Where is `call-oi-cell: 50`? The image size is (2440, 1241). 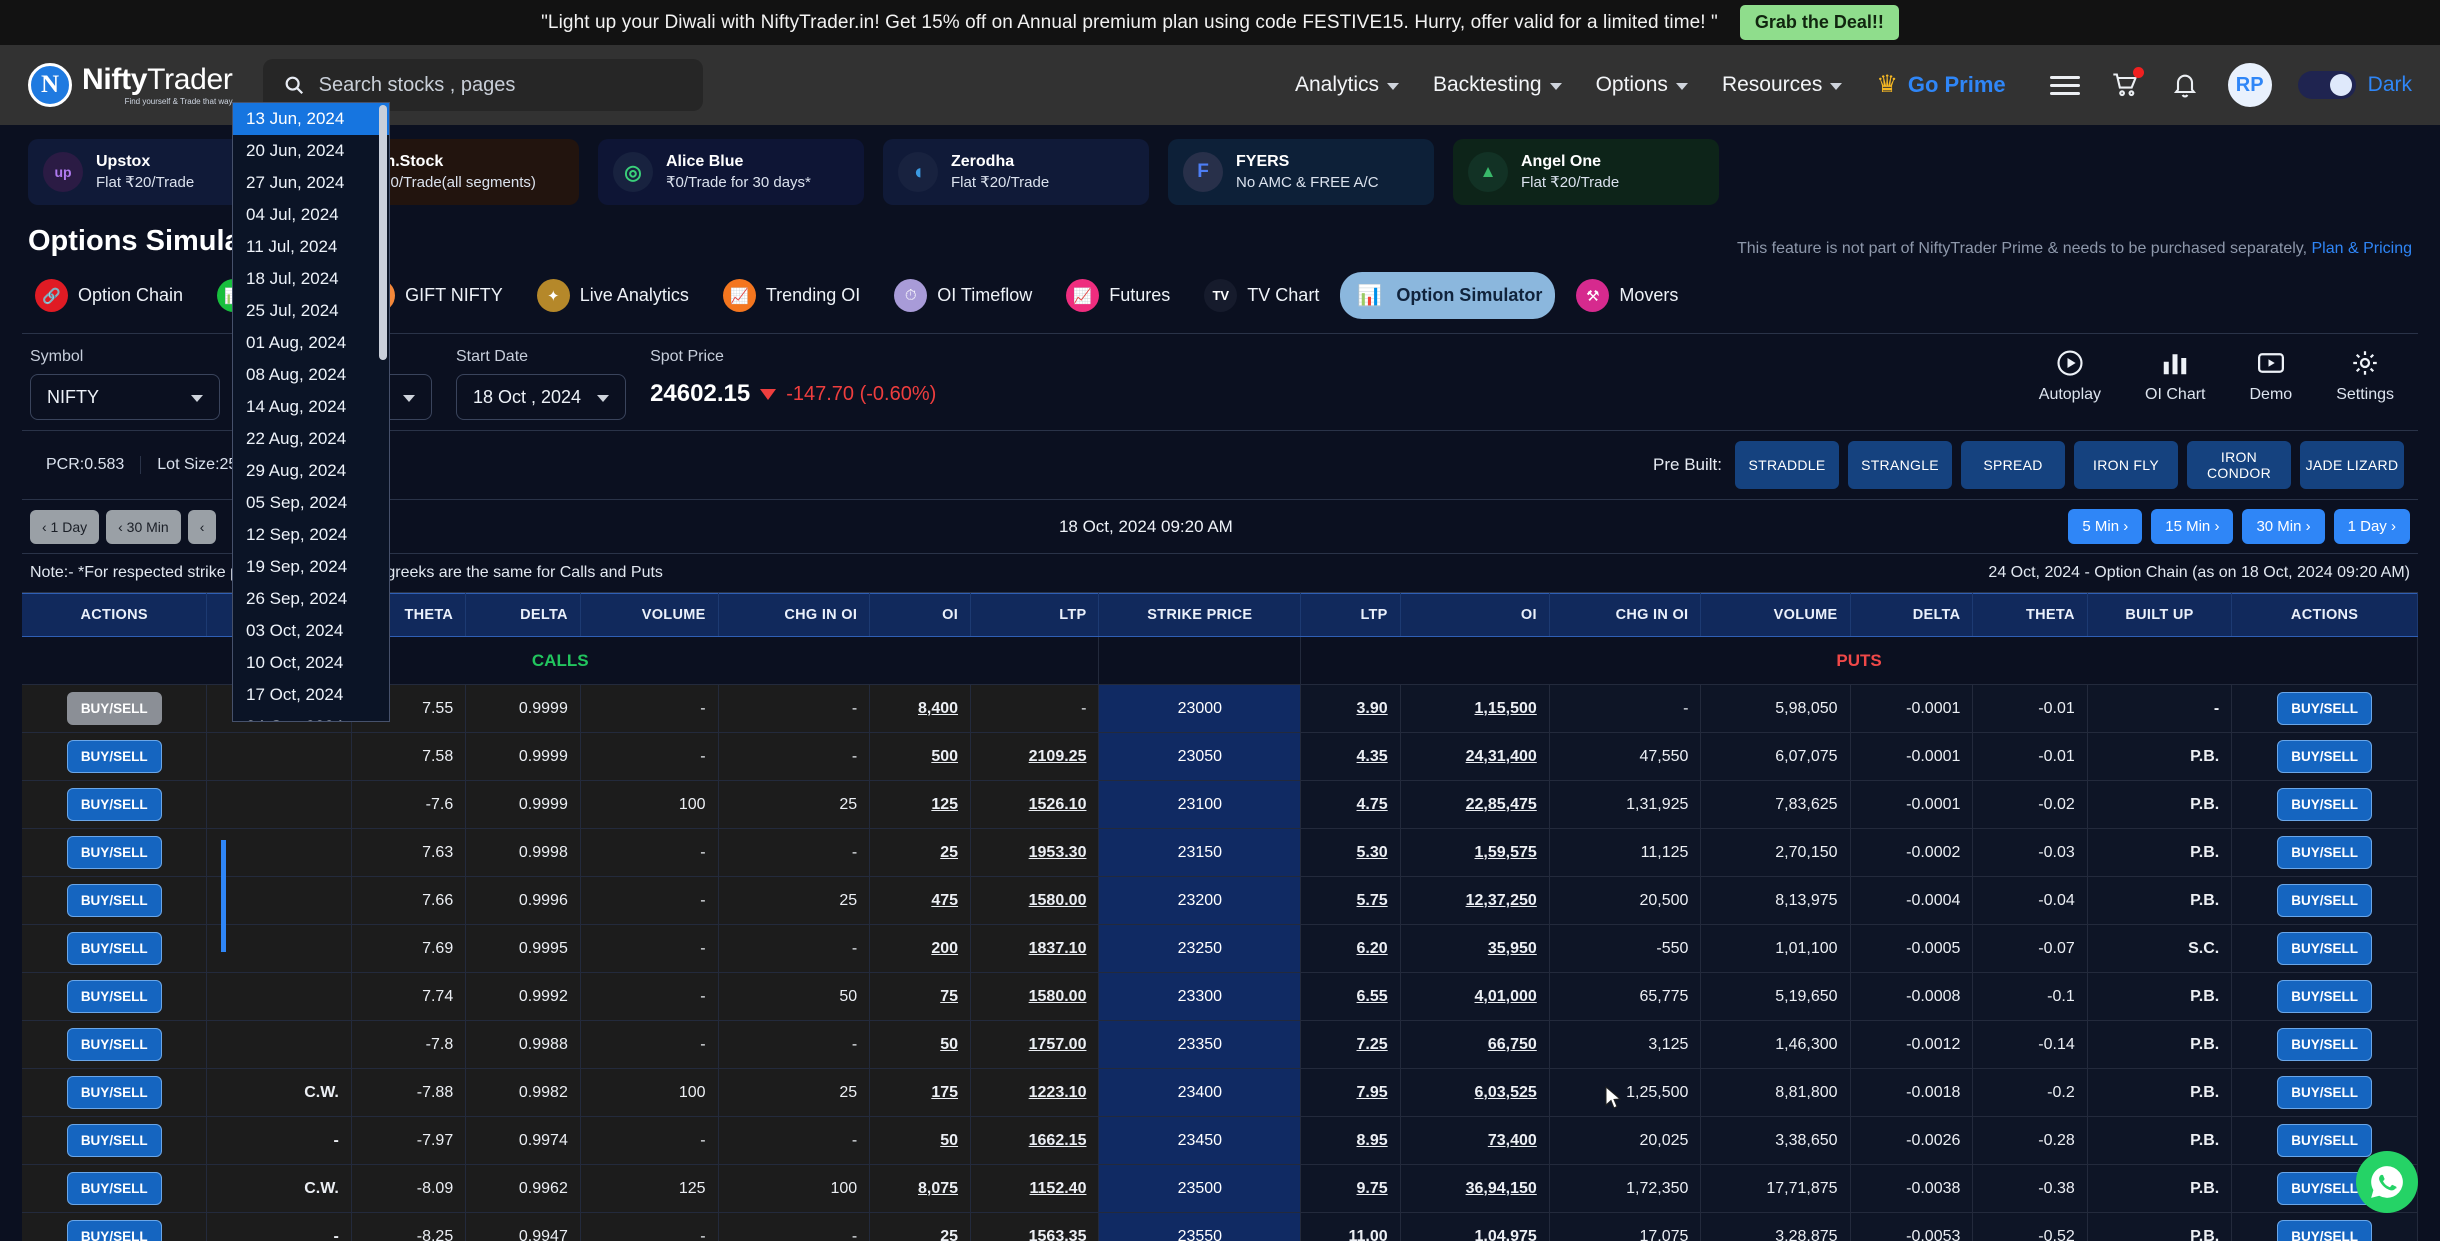
call-oi-cell: 50 is located at coordinates (920, 1140).